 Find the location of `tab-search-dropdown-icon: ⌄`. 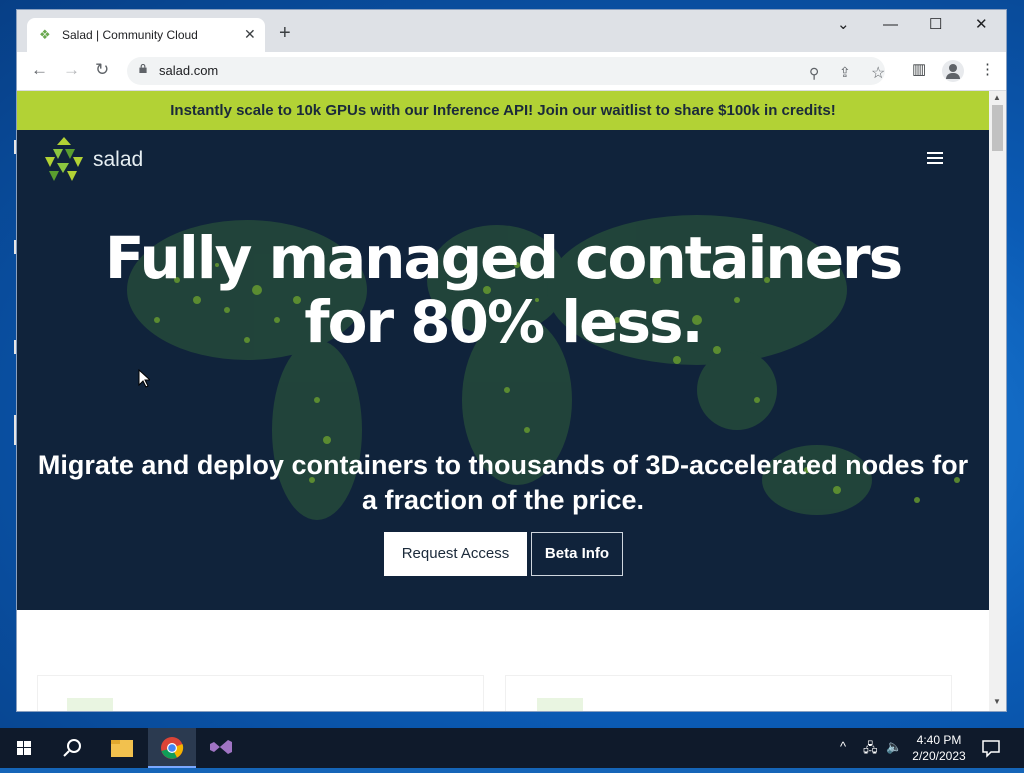

tab-search-dropdown-icon: ⌄ is located at coordinates (843, 25).